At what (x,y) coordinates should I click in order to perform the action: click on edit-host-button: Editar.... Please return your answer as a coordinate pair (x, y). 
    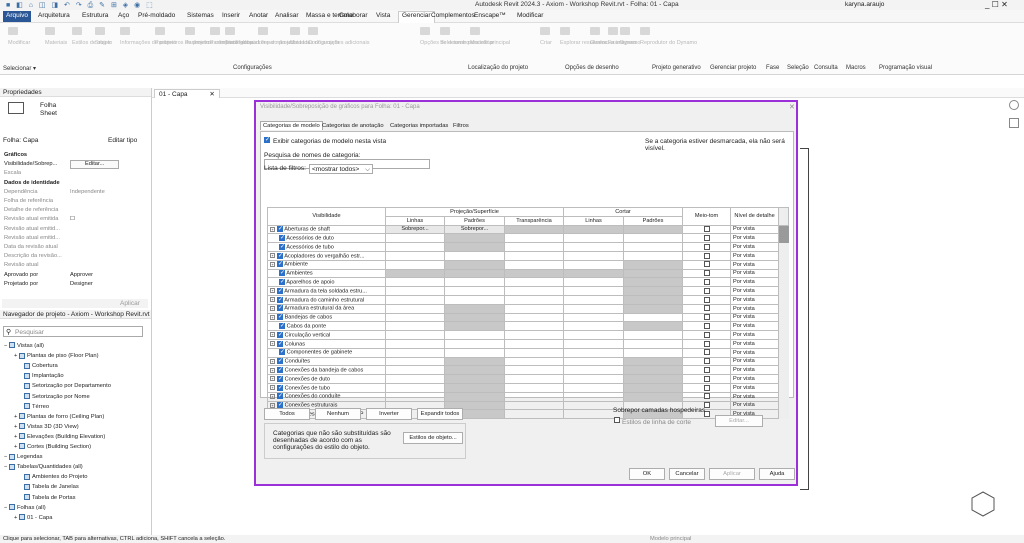
    Looking at the image, I should click on (739, 421).